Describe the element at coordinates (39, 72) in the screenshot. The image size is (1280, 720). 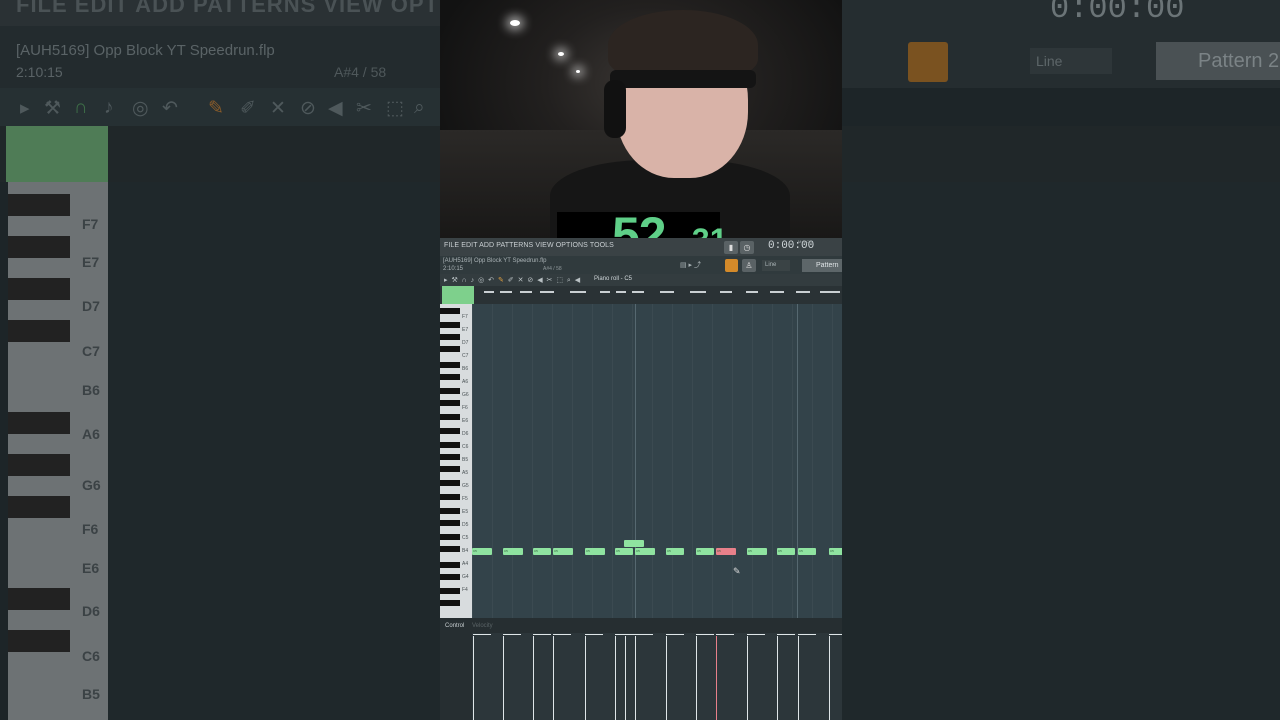
I see `bg-project-time: 2:10:15` at that location.